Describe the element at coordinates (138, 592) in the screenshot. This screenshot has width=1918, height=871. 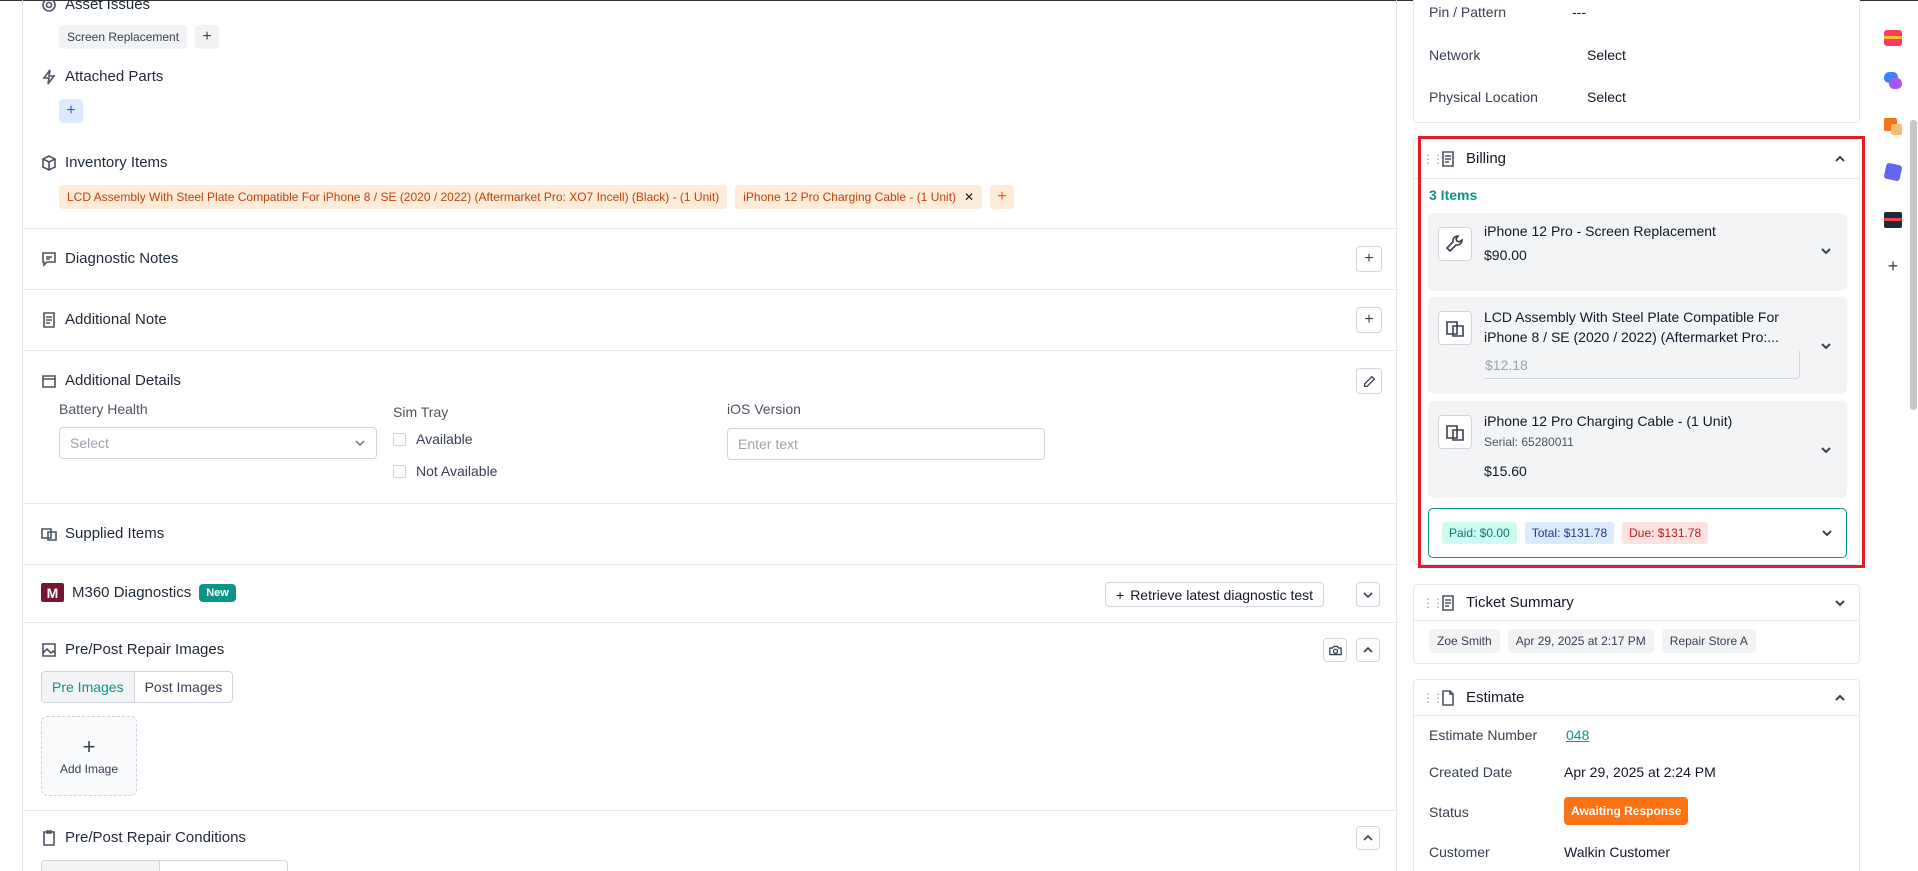
I see `m360-title: M M360 Diagnostics New` at that location.